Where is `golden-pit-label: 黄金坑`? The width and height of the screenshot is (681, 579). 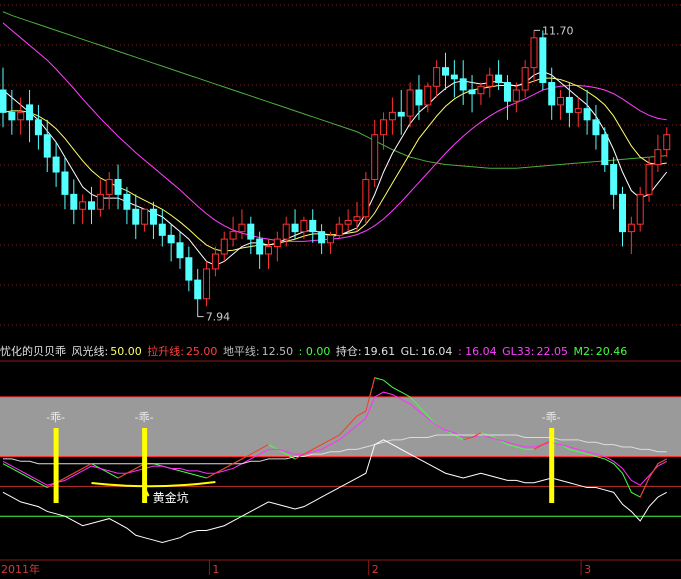
golden-pit-label: 黄金坑 is located at coordinates (171, 497).